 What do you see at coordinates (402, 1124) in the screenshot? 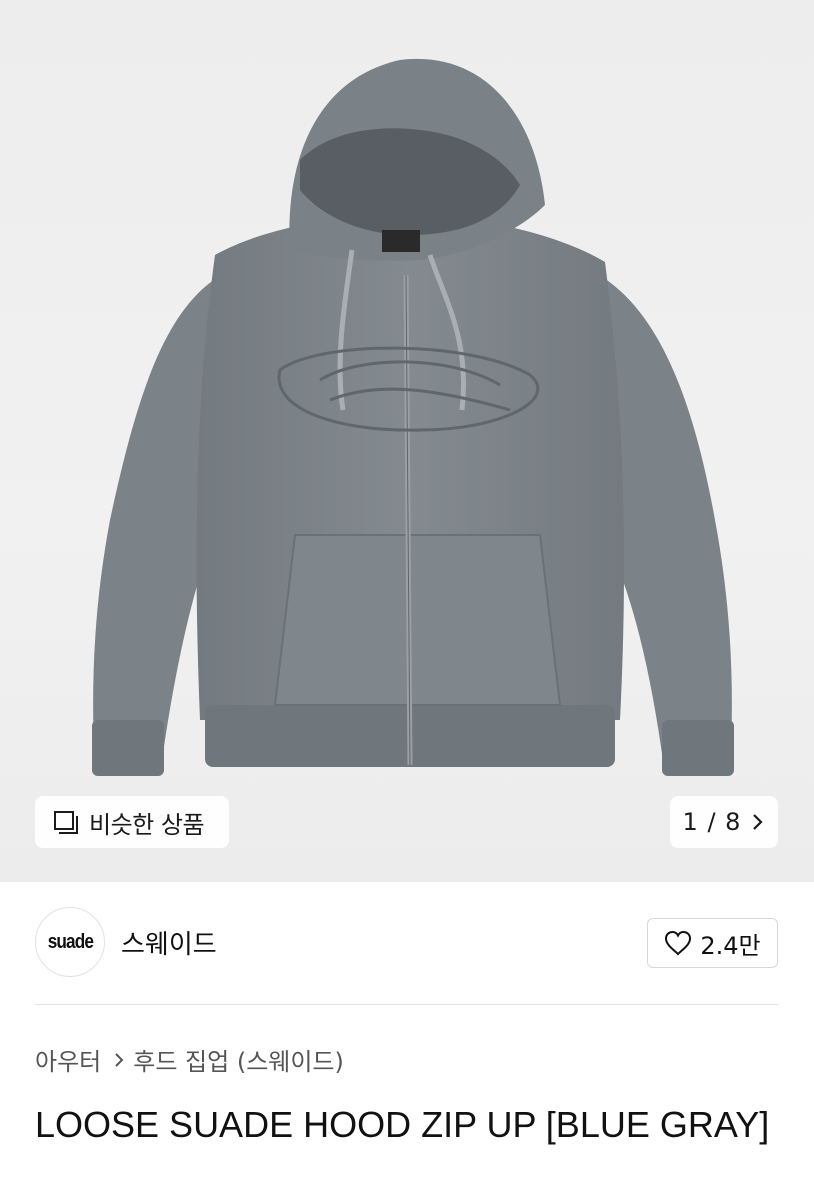
I see `product-title: LOOSE SUADE HOOD ZIP UP [BLUE GRAY]` at bounding box center [402, 1124].